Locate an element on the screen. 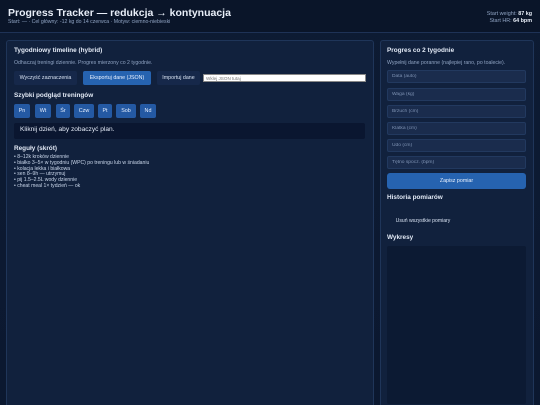  history-title: Historia pomiarów is located at coordinates (415, 197).